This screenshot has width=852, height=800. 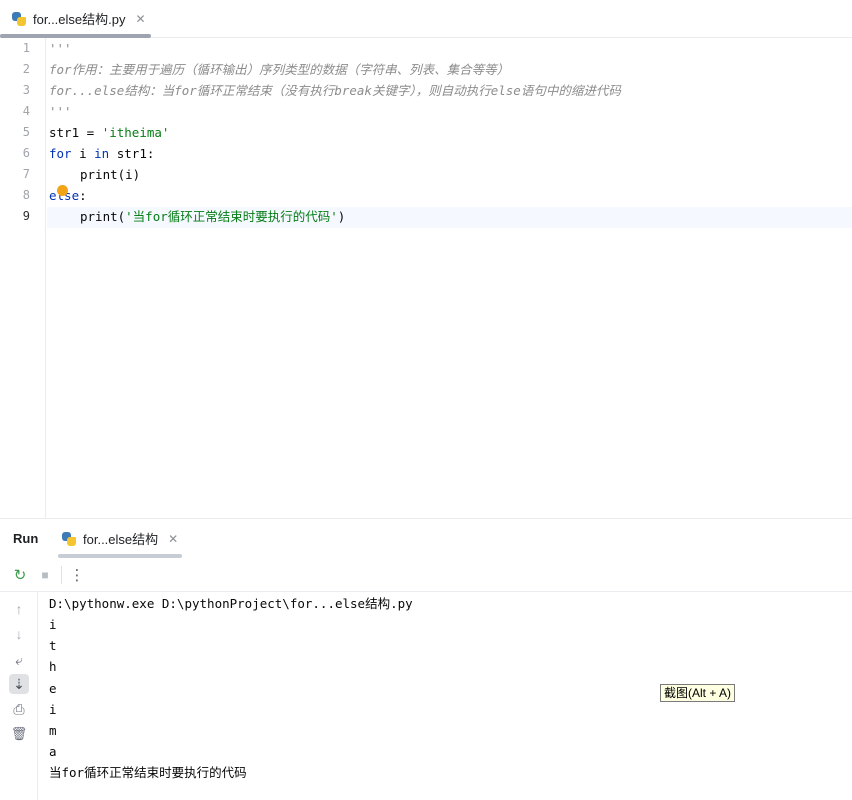 I want to click on comment-text: for作用：主要用于遍历（循环输出）序列类型的数据（字符串、列表、集合等等）, so click(x=279, y=69).